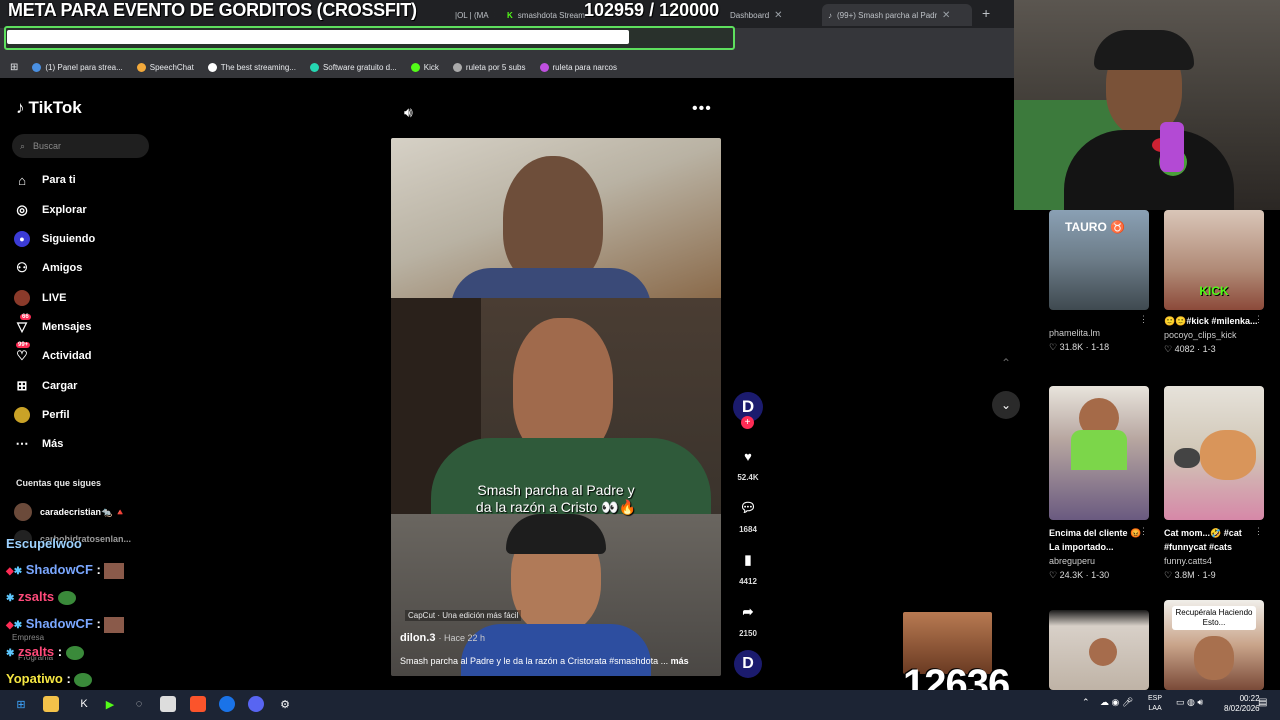 The image size is (1280, 720). Describe the element at coordinates (80, 146) in the screenshot. I see `search-input: ⌕ Buscar` at that location.